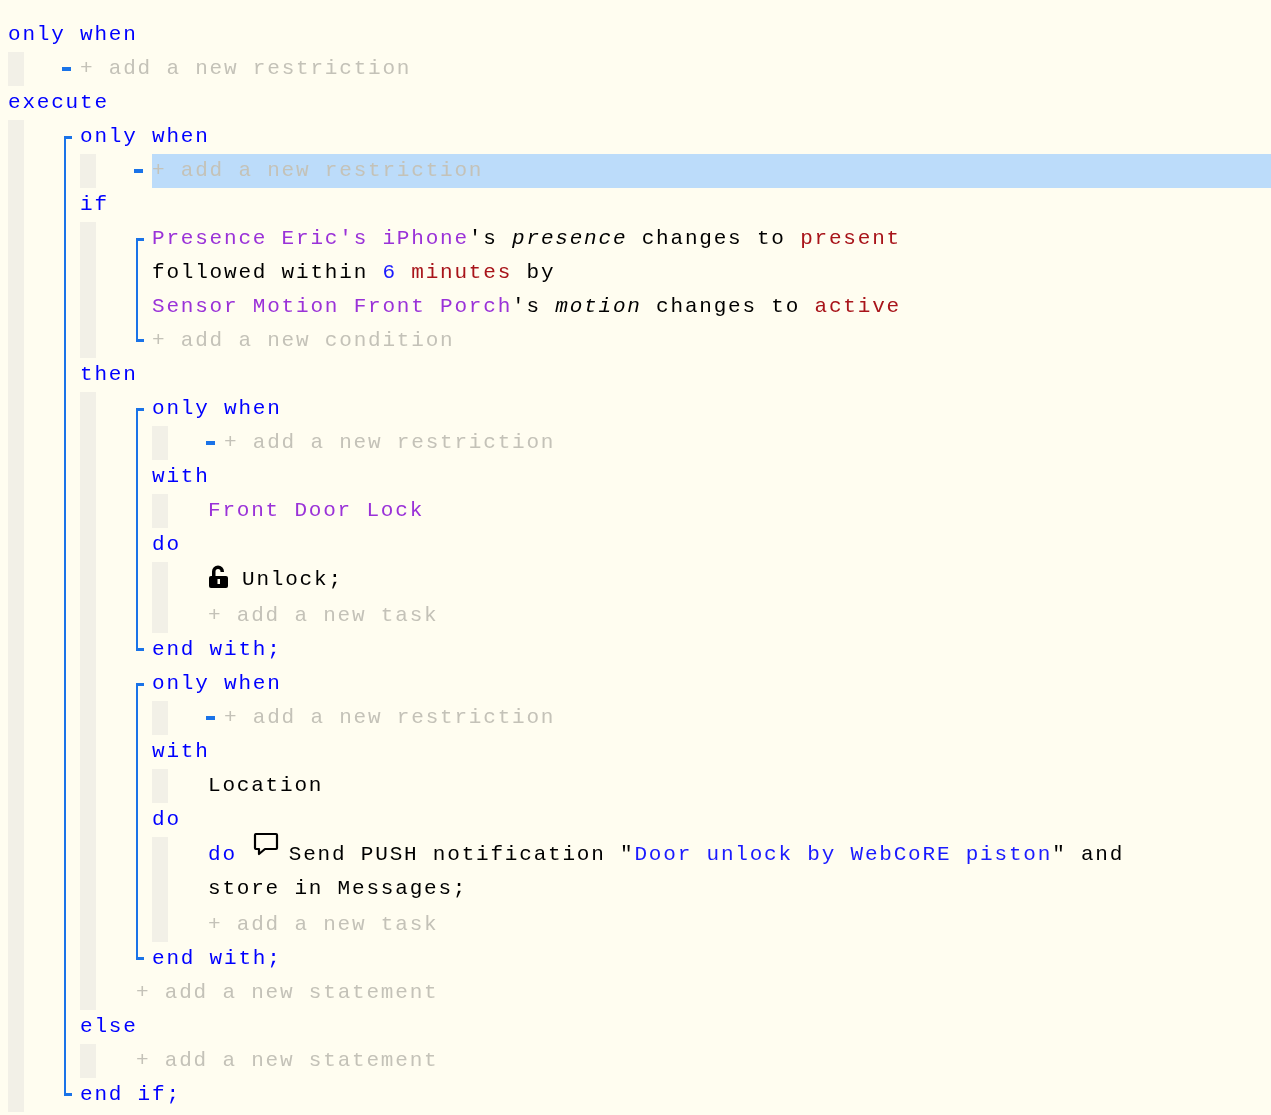  What do you see at coordinates (338, 888) in the screenshot?
I see `task-text: store in Messages;` at bounding box center [338, 888].